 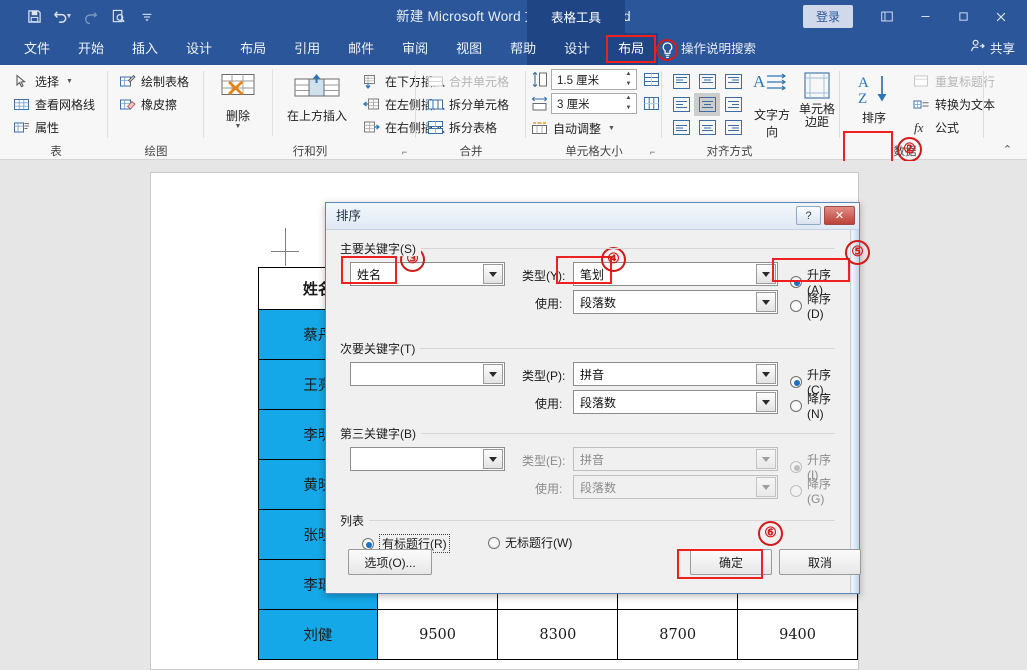 I want to click on rows-columns-dialog-launcher: ⌐, so click(x=404, y=152).